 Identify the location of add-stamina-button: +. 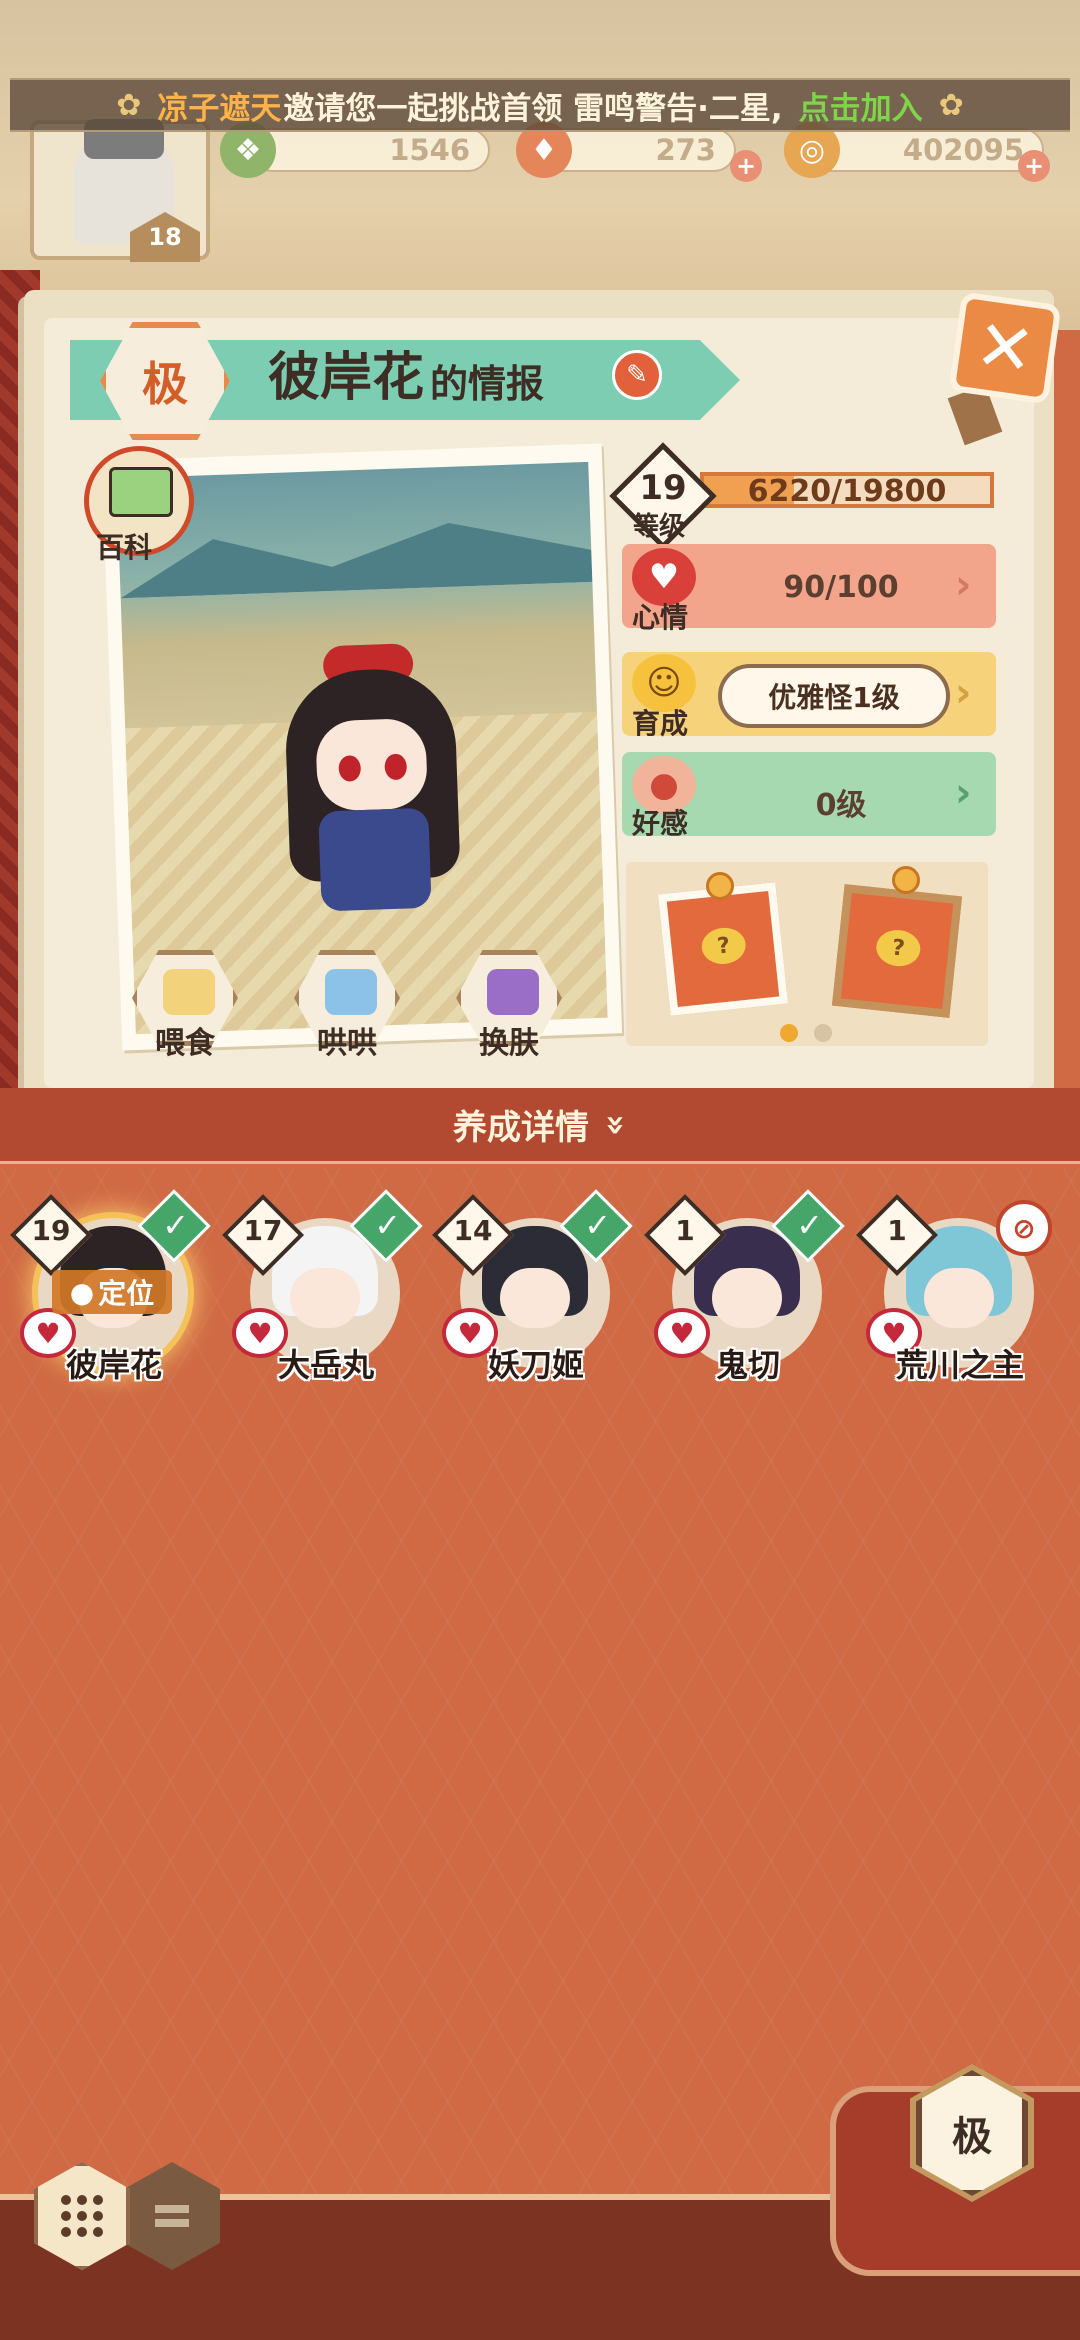
(746, 166).